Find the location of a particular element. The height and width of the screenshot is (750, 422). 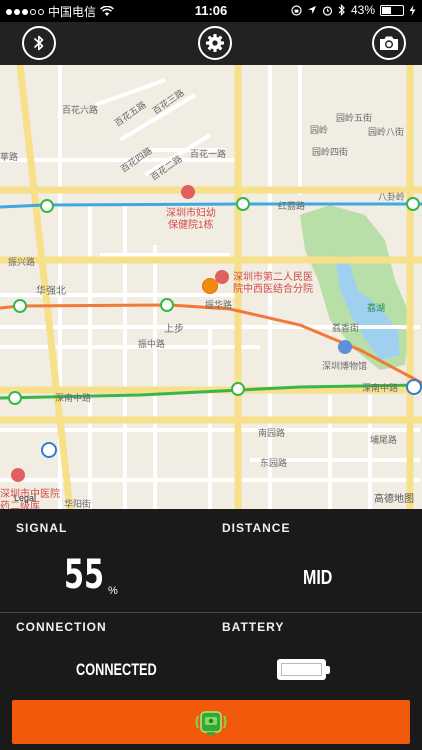

legal-link: Legal is located at coordinates (25, 498).